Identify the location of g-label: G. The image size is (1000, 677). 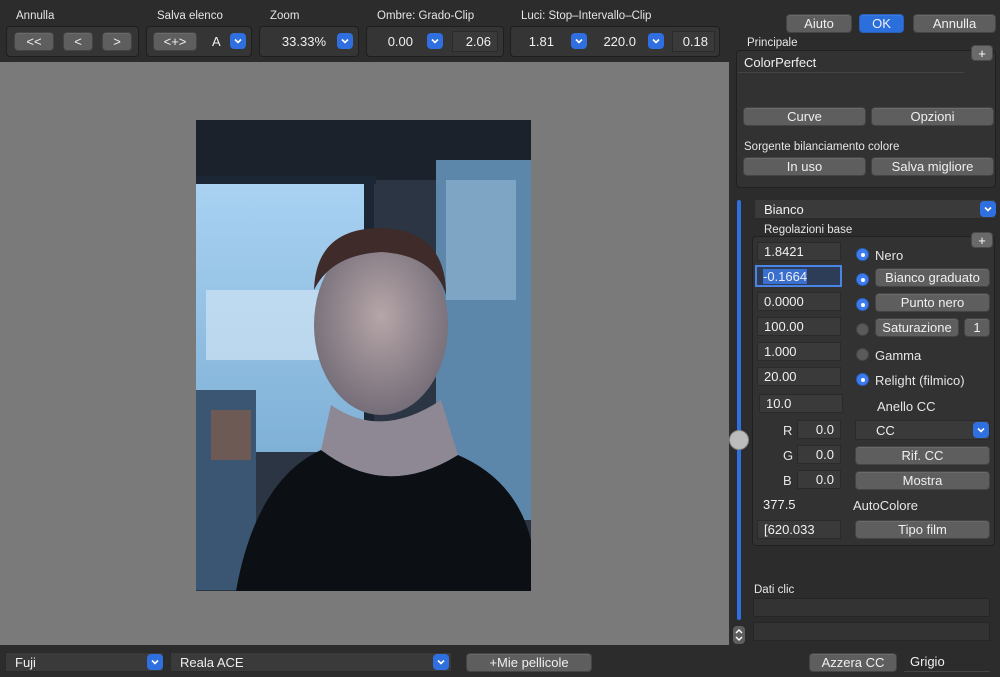
(788, 455).